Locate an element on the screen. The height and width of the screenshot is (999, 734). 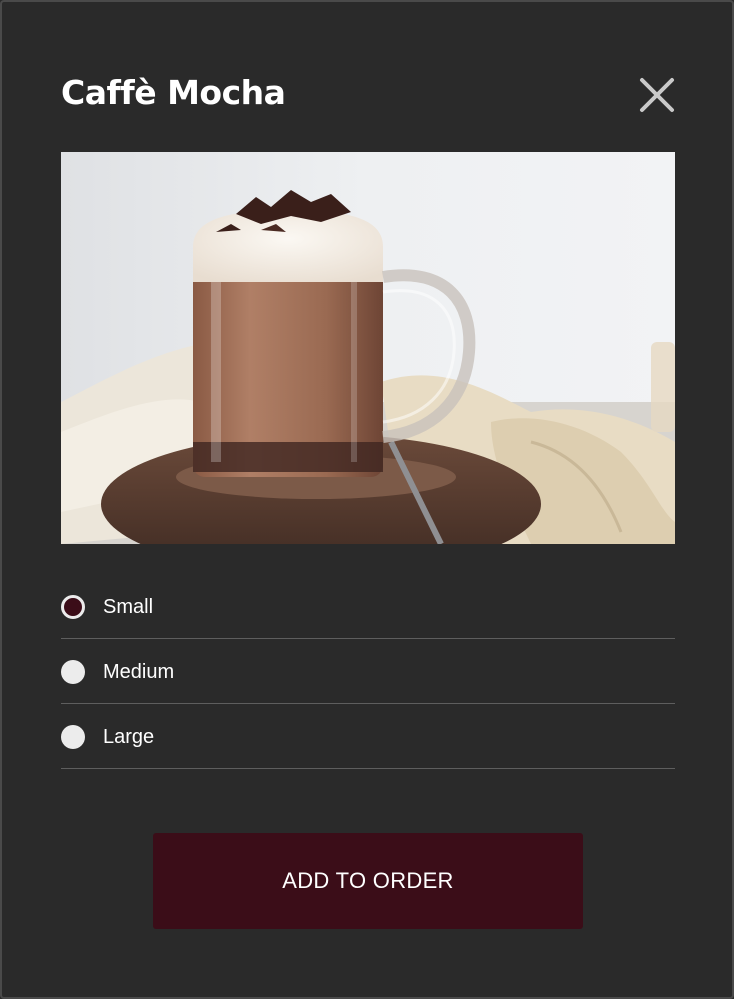
size-option-medium: Medium is located at coordinates (368, 671).